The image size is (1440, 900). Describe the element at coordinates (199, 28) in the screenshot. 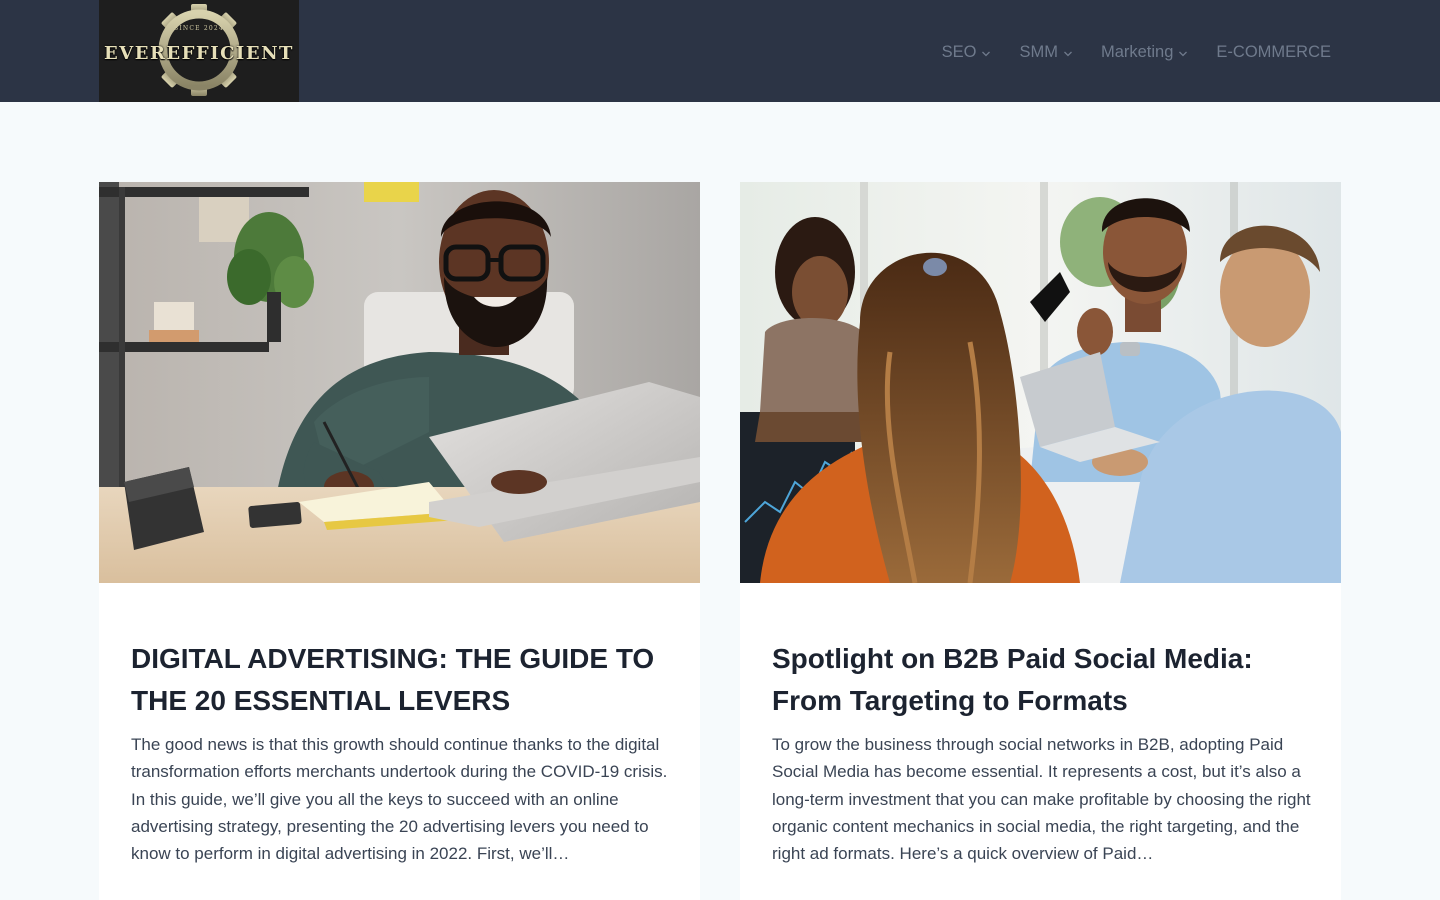

I see `logo-tagline: SINCE 2024` at that location.